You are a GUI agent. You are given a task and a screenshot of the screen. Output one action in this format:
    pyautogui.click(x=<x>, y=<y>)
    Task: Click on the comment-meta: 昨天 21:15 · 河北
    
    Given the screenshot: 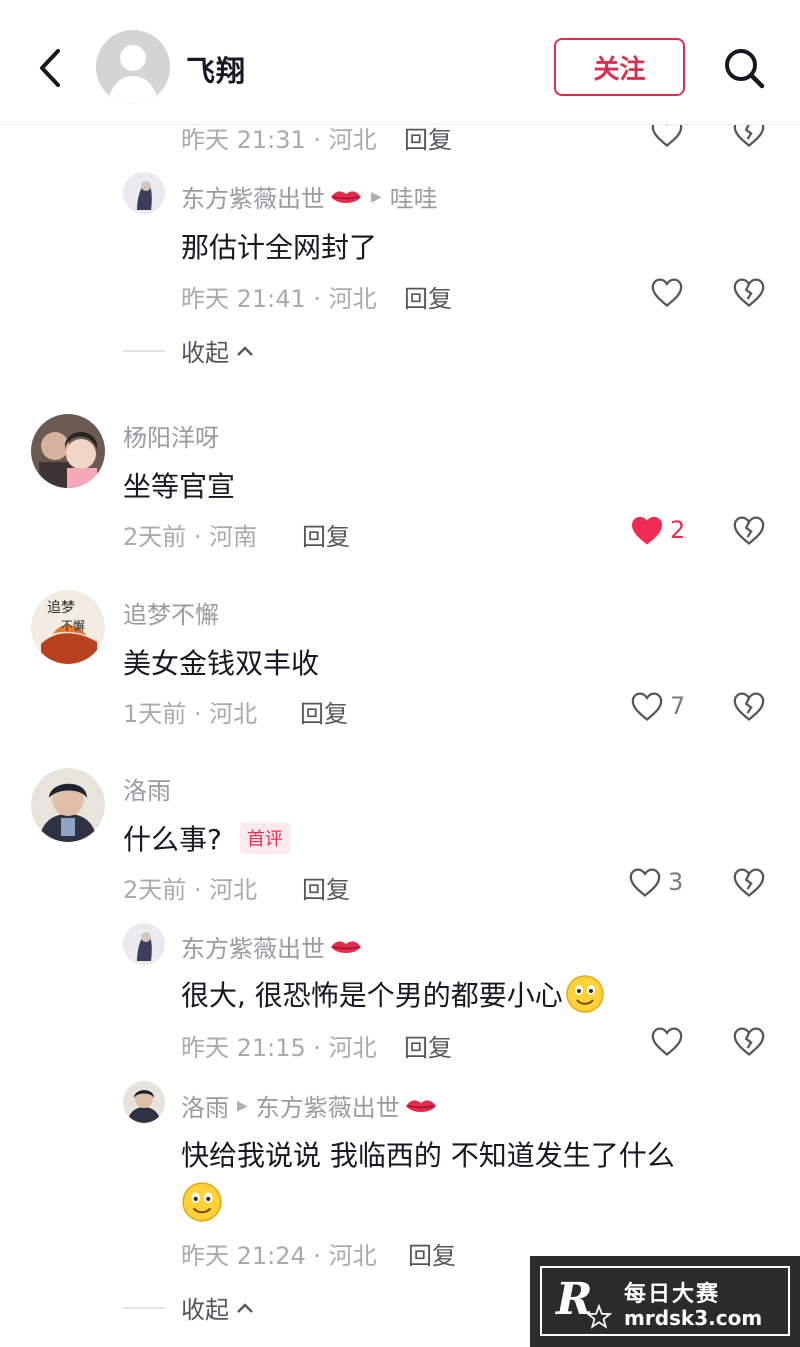 What is the action you would take?
    pyautogui.click(x=279, y=1048)
    